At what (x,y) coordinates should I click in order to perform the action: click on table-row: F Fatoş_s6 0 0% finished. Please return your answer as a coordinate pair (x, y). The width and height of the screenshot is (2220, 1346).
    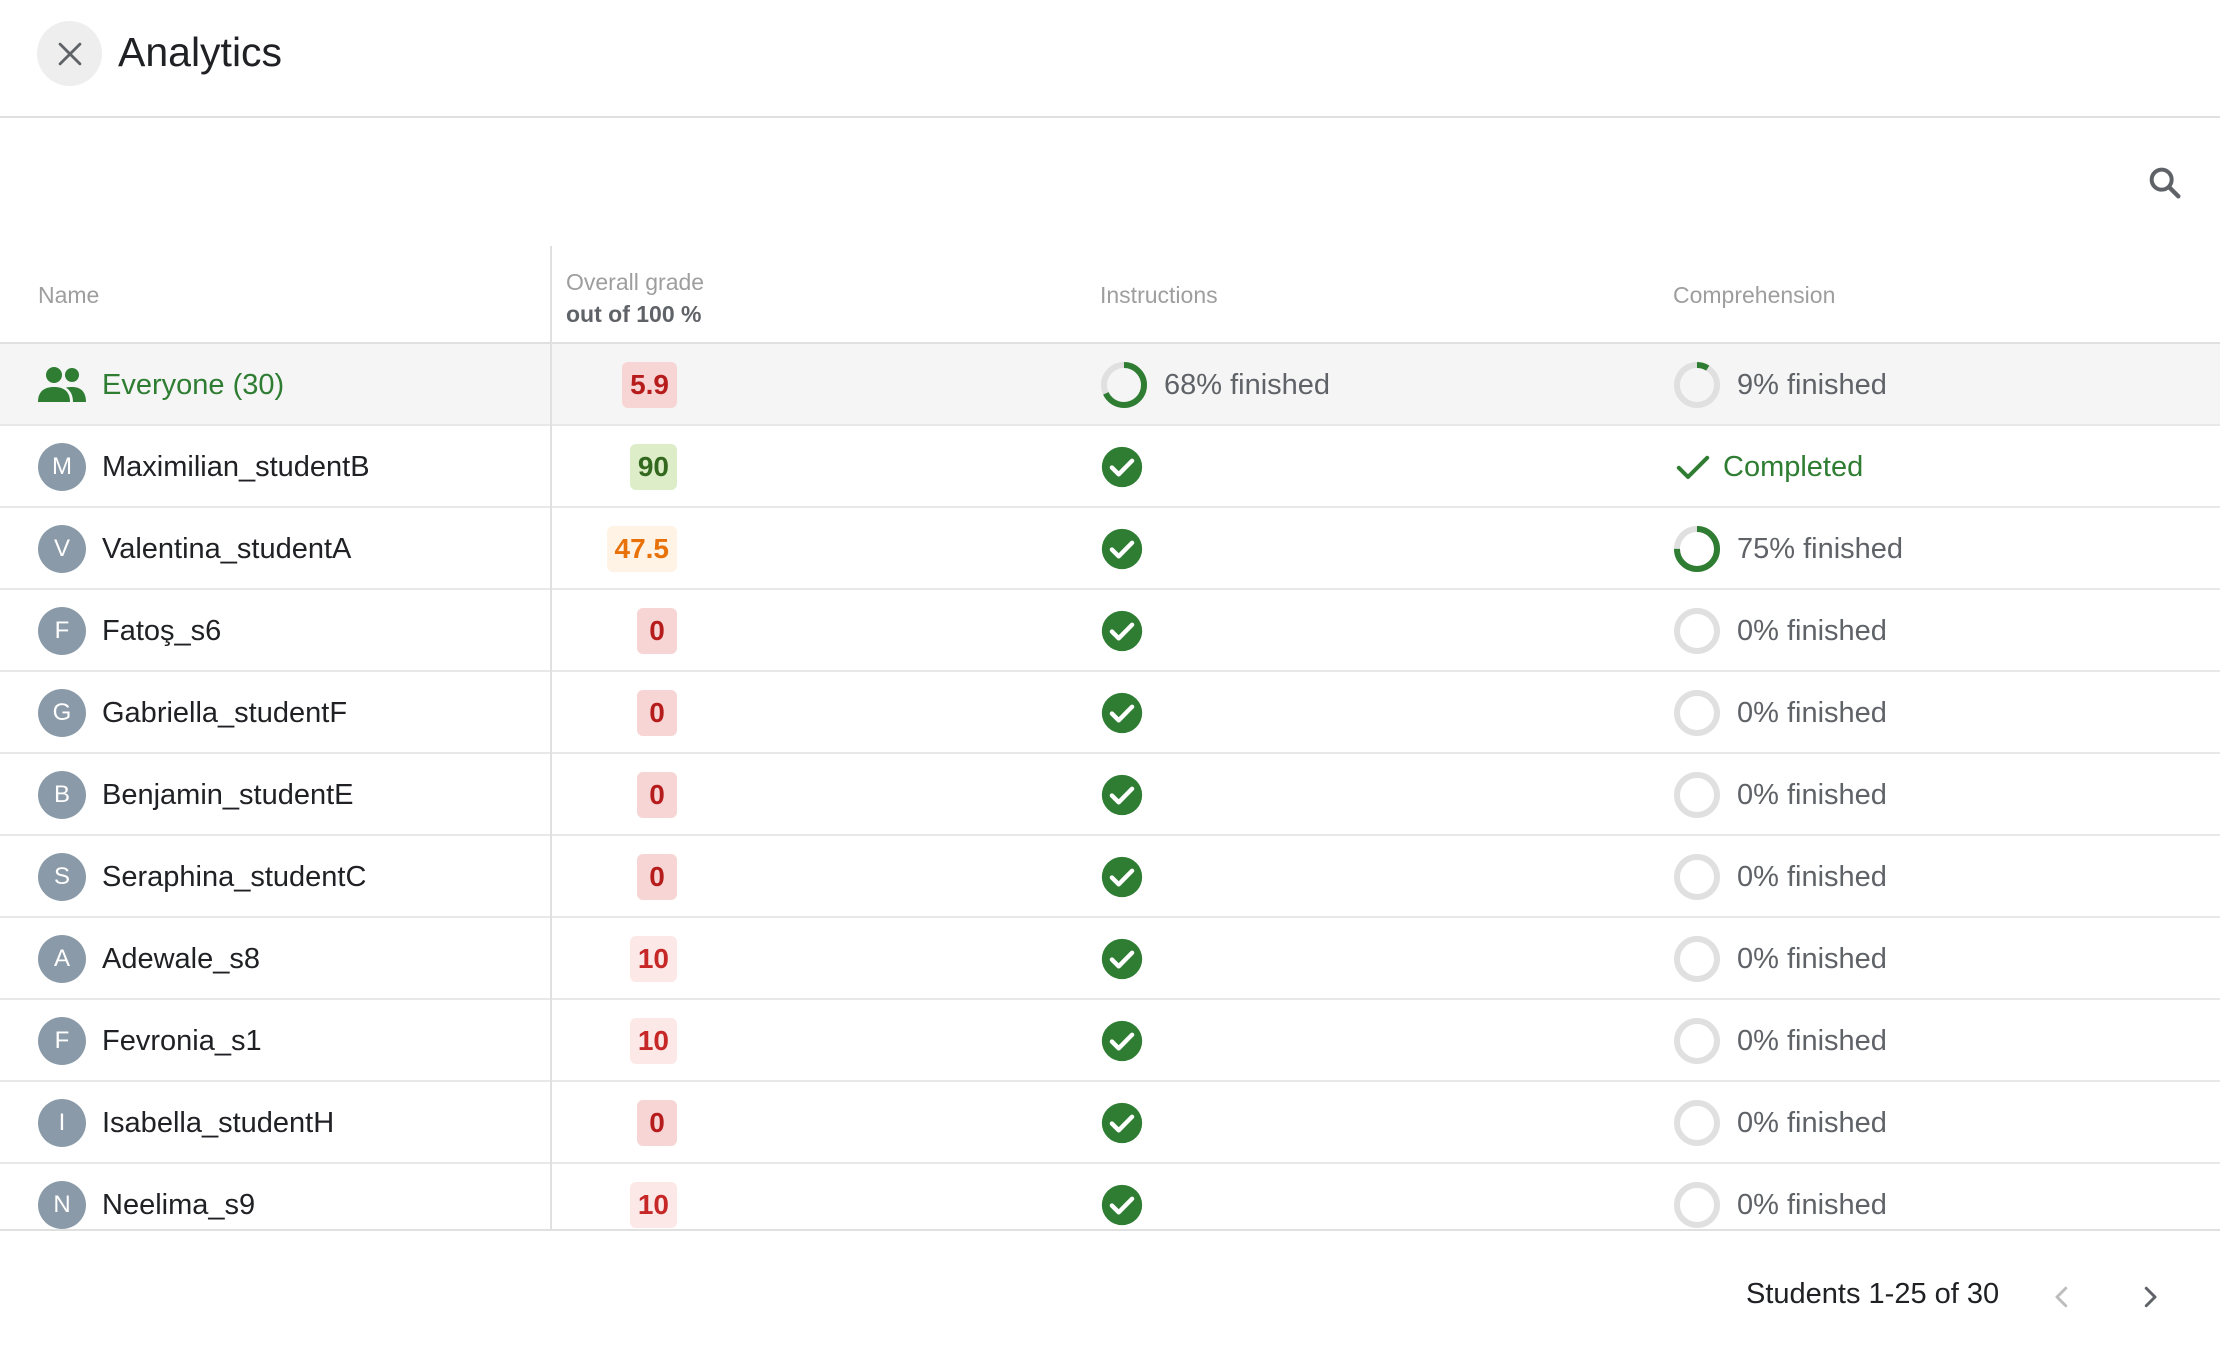
    Looking at the image, I should click on (1110, 631).